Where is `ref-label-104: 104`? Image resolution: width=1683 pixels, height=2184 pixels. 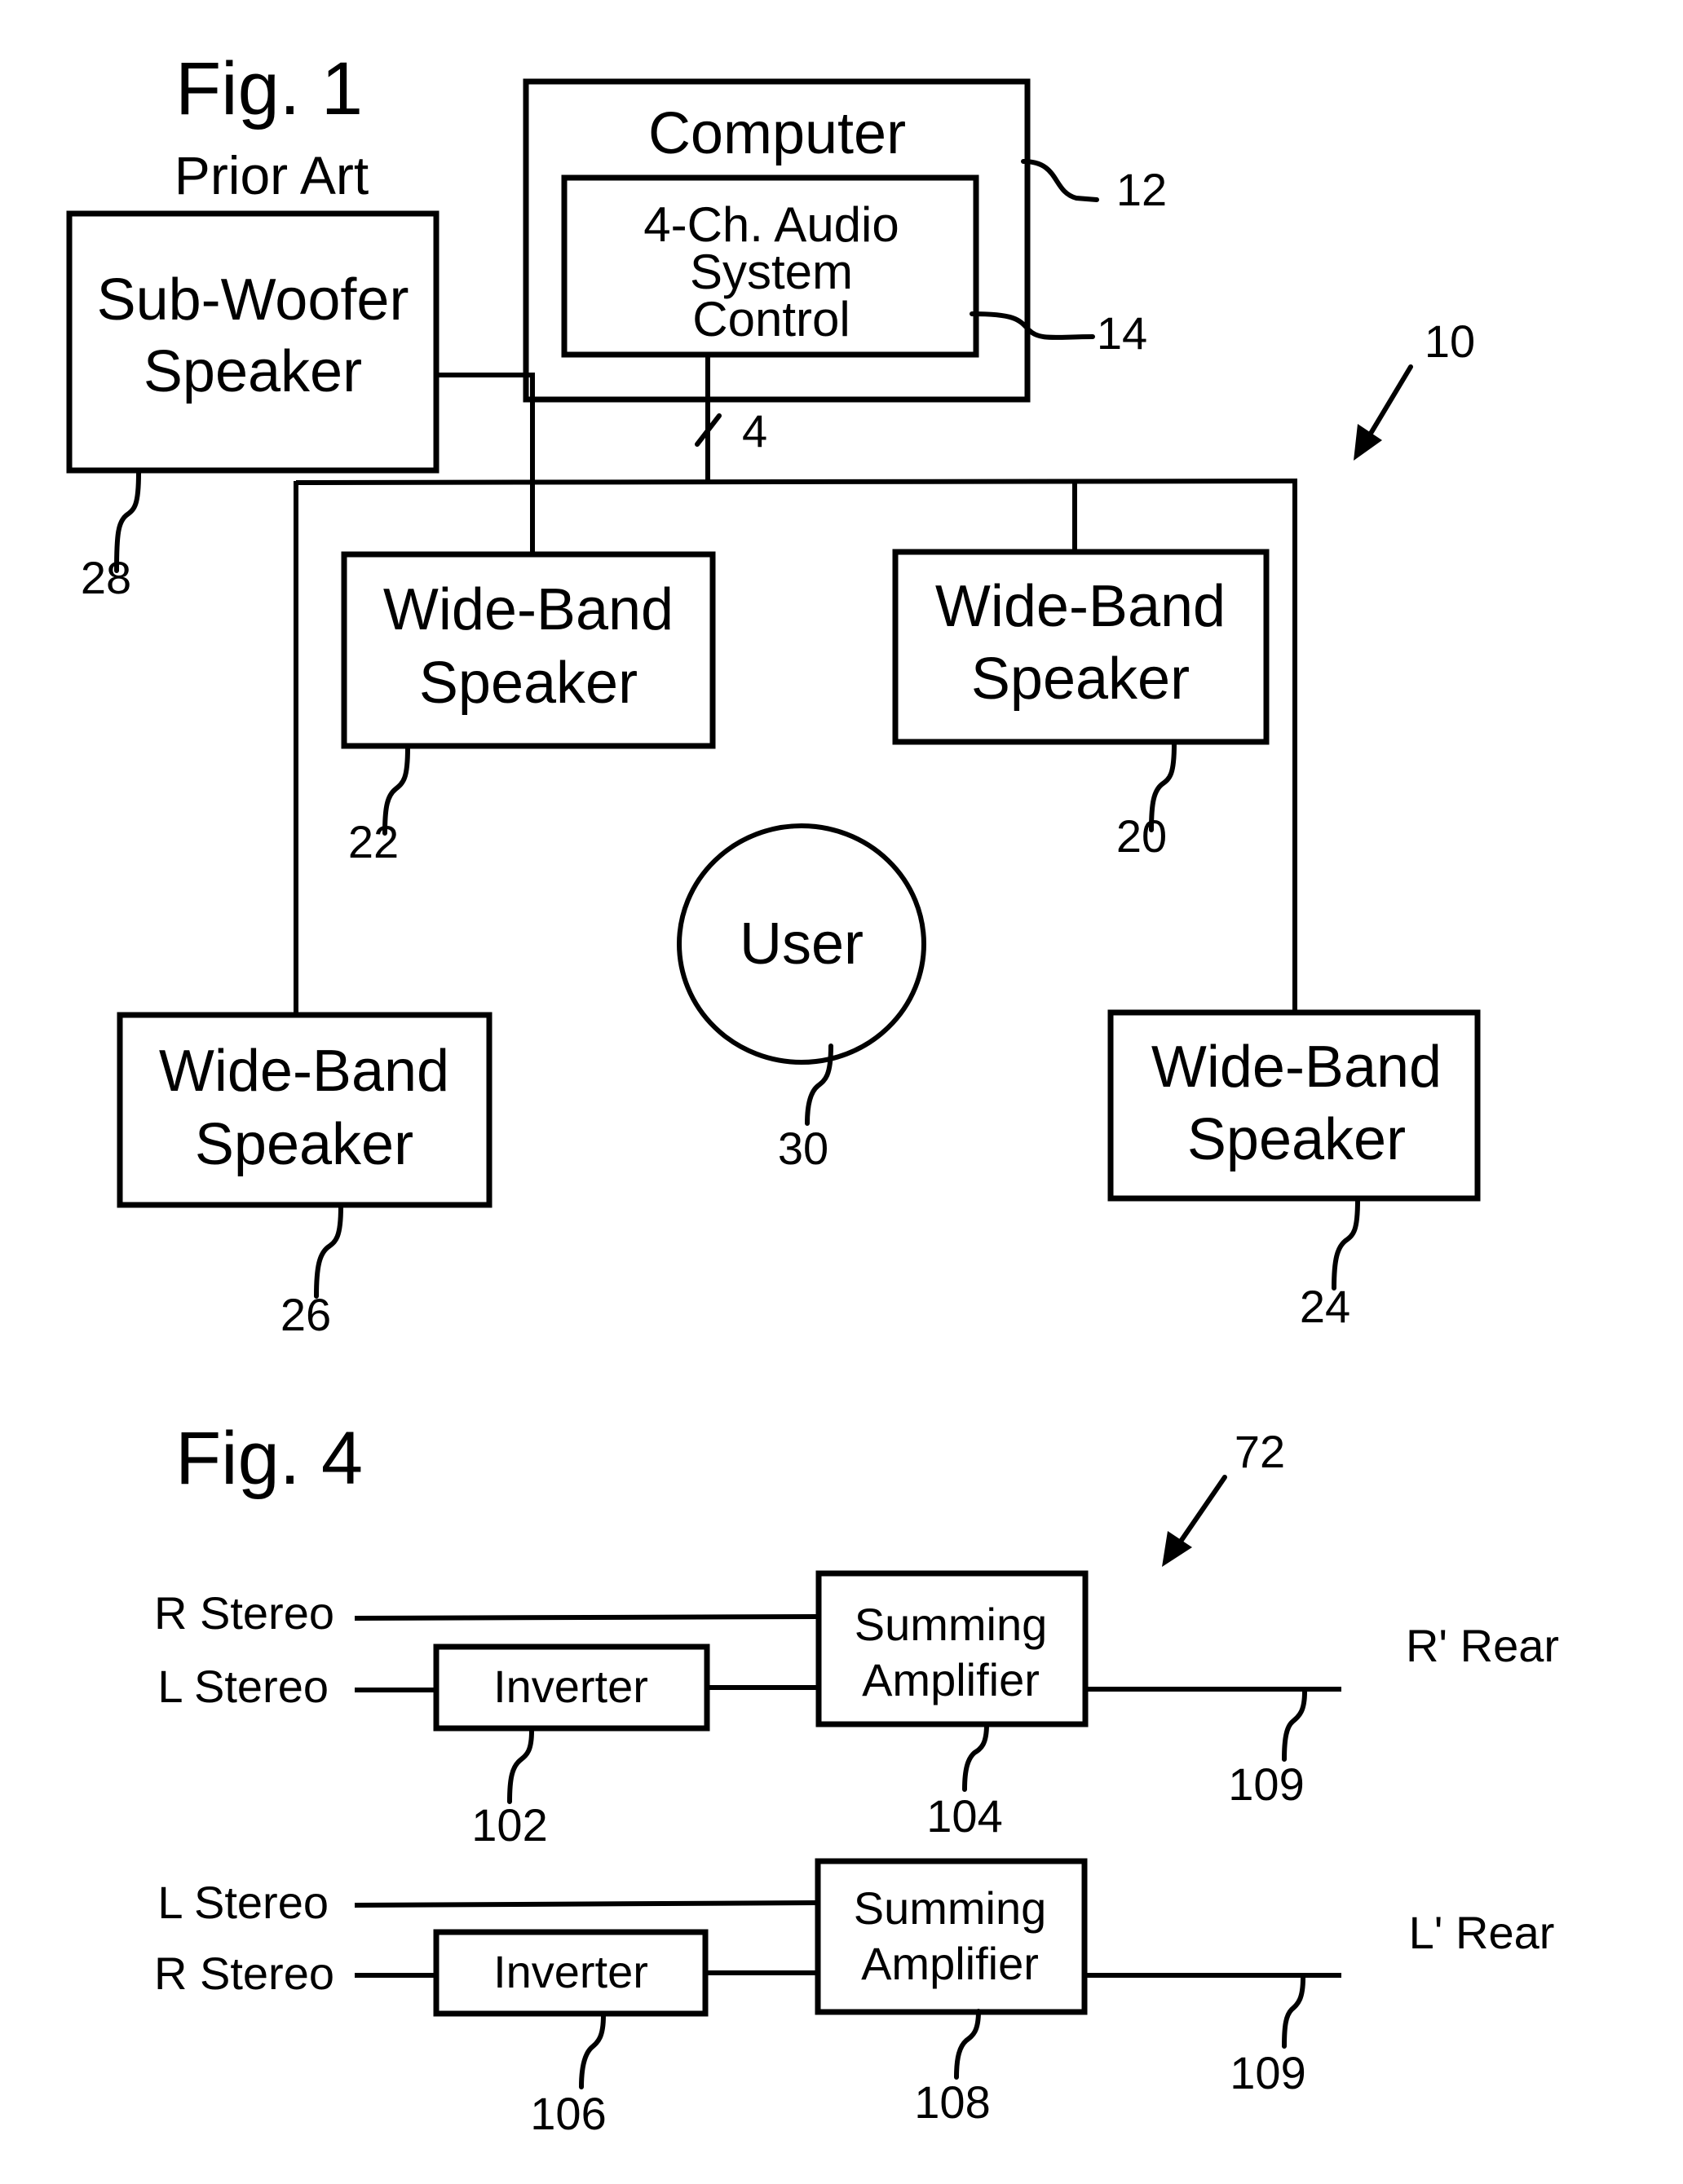 ref-label-104: 104 is located at coordinates (964, 1816).